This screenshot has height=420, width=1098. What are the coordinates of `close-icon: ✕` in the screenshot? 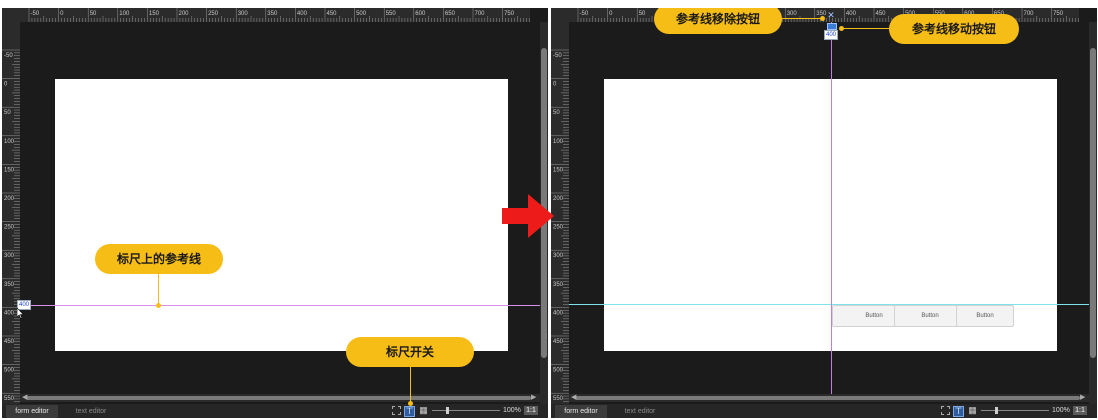 It's located at (831, 15).